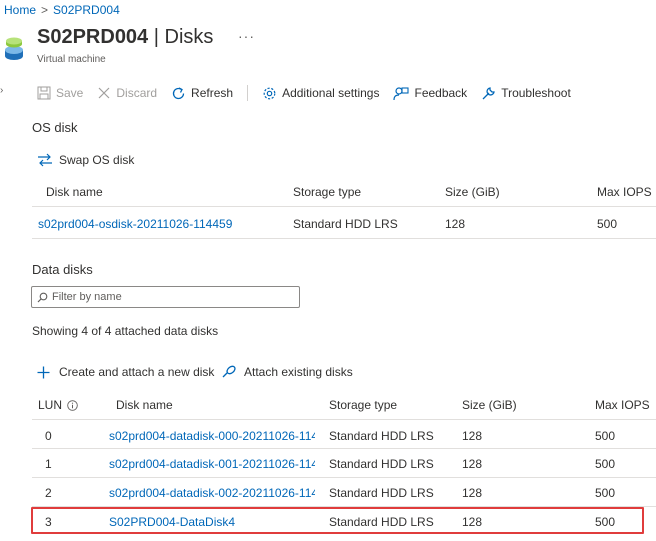 The height and width of the screenshot is (541, 656). What do you see at coordinates (536, 93) in the screenshot?
I see `troubleshoot-label: Troubleshoot` at bounding box center [536, 93].